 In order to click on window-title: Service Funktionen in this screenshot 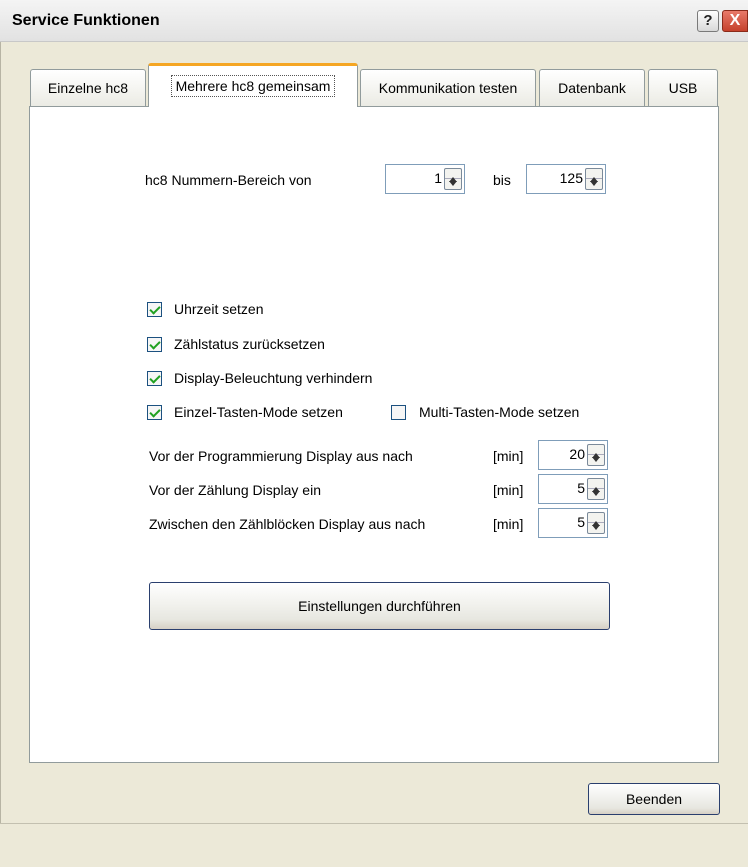, I will do `click(86, 20)`.